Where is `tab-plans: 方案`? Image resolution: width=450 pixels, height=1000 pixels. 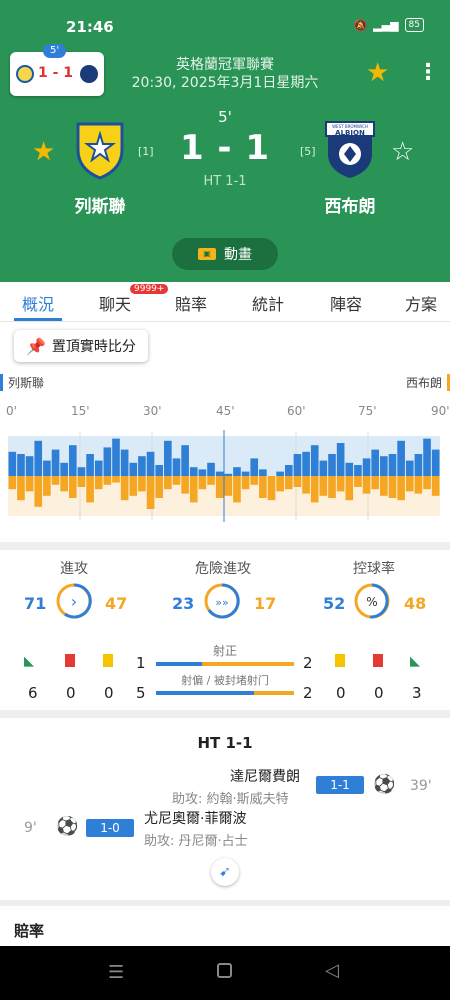
tab-plans: 方案 is located at coordinates (421, 303).